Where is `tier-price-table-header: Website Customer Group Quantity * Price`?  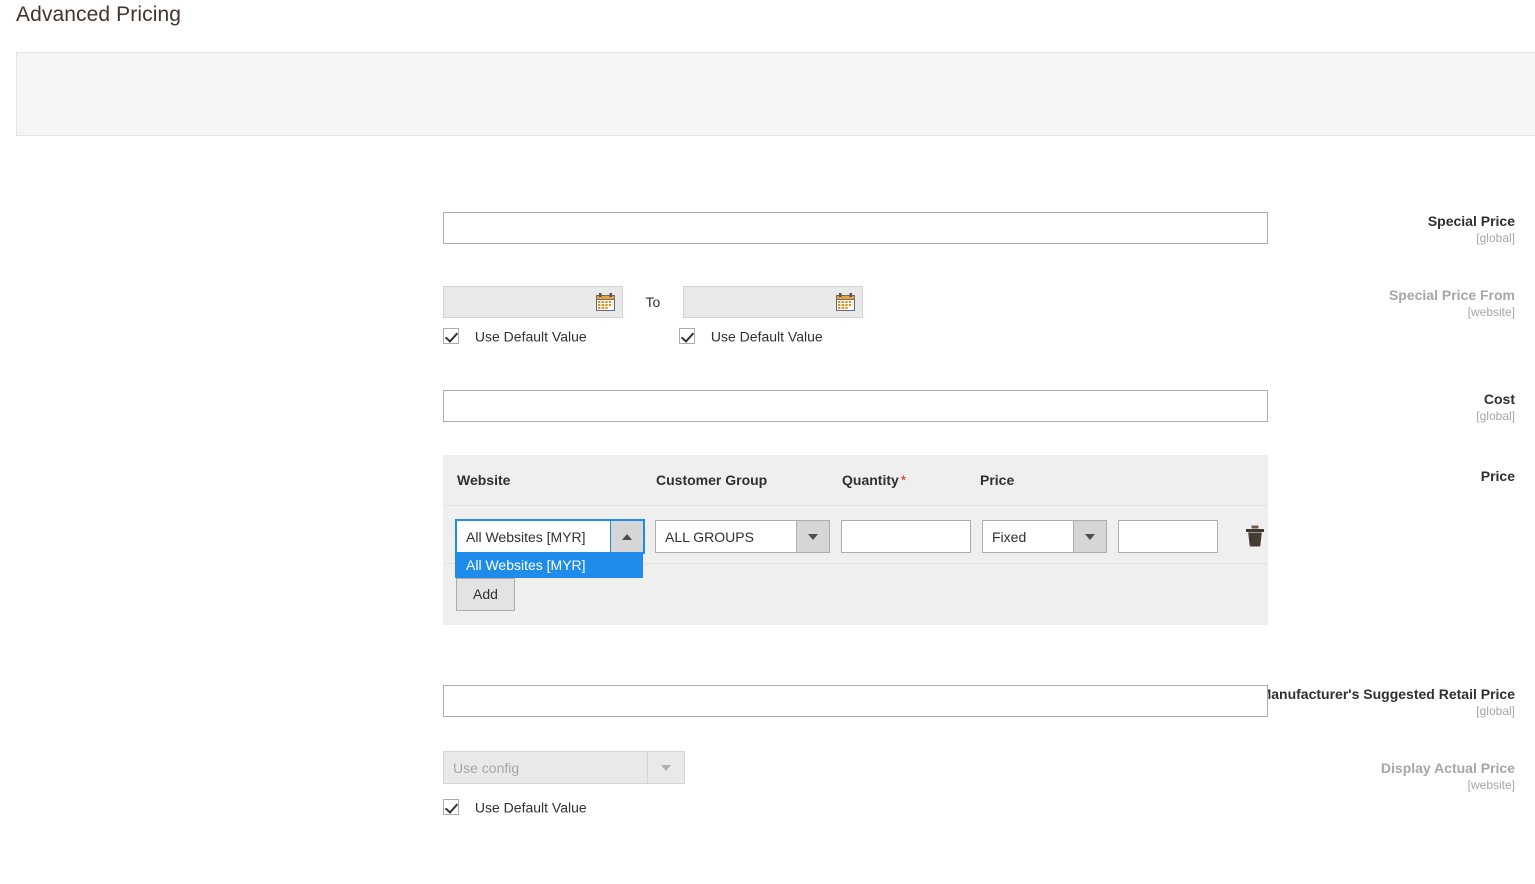
tier-price-table-header: Website Customer Group Quantity * Price is located at coordinates (855, 480).